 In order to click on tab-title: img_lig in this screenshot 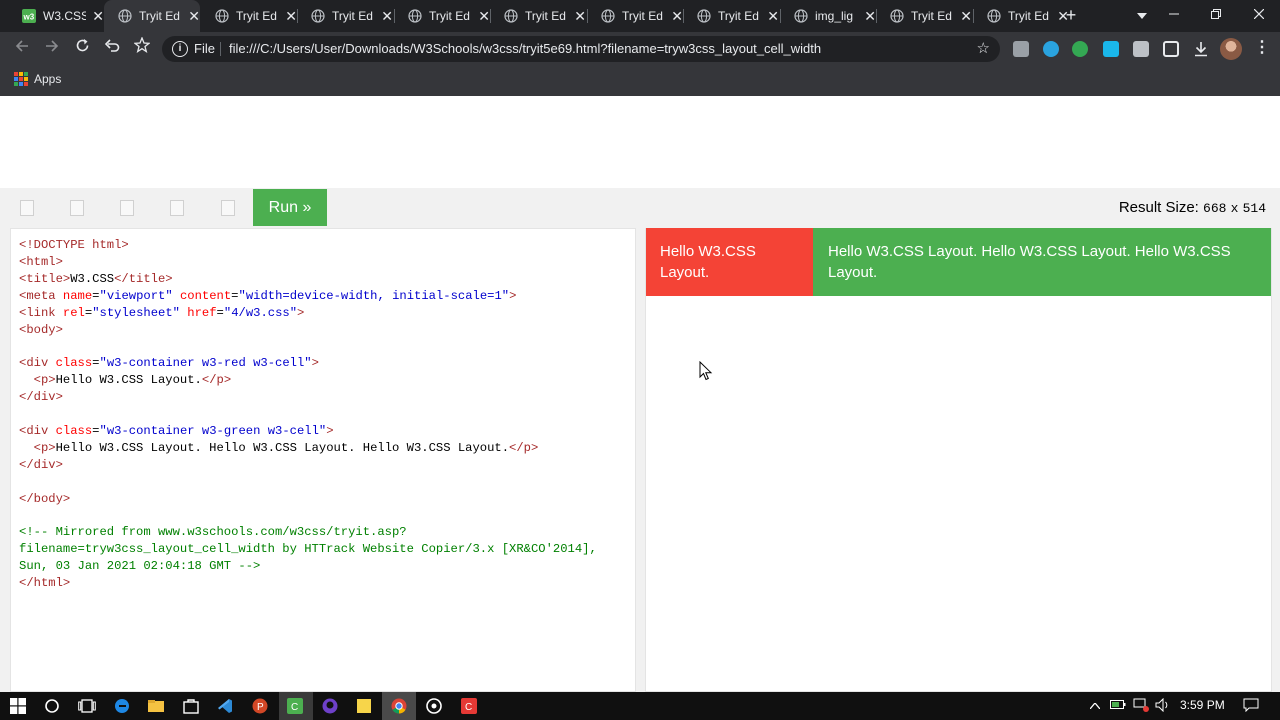, I will do `click(834, 16)`.